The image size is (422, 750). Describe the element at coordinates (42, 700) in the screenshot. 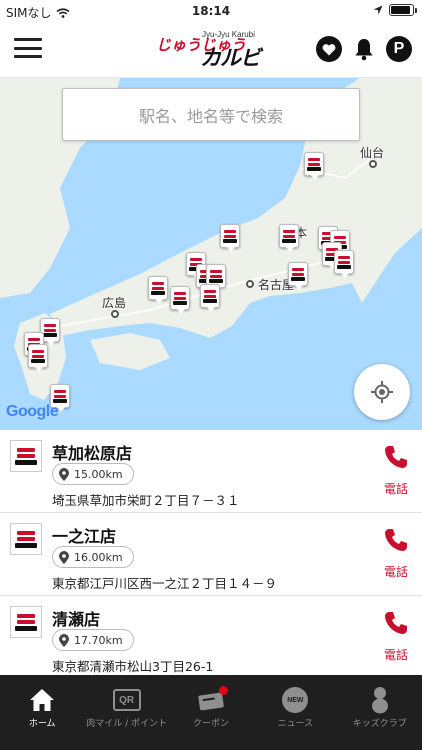

I see `home-icon` at that location.